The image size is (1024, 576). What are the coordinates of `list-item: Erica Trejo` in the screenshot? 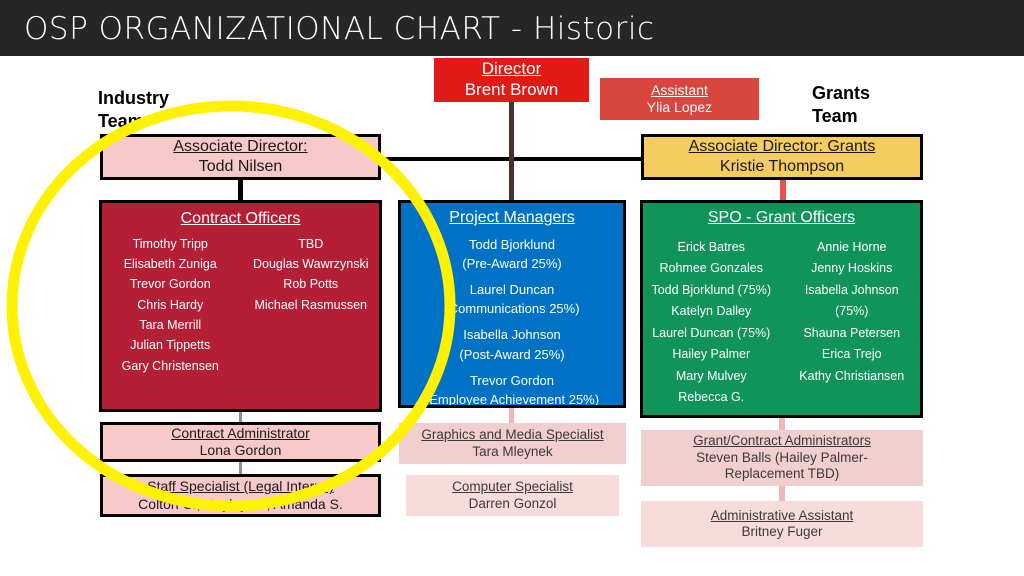 It's located at (851, 354).